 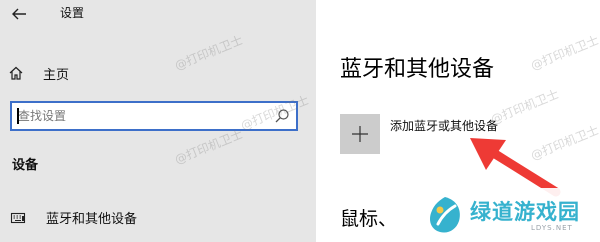 I want to click on nav-item-home-label: 主页, so click(x=56, y=75).